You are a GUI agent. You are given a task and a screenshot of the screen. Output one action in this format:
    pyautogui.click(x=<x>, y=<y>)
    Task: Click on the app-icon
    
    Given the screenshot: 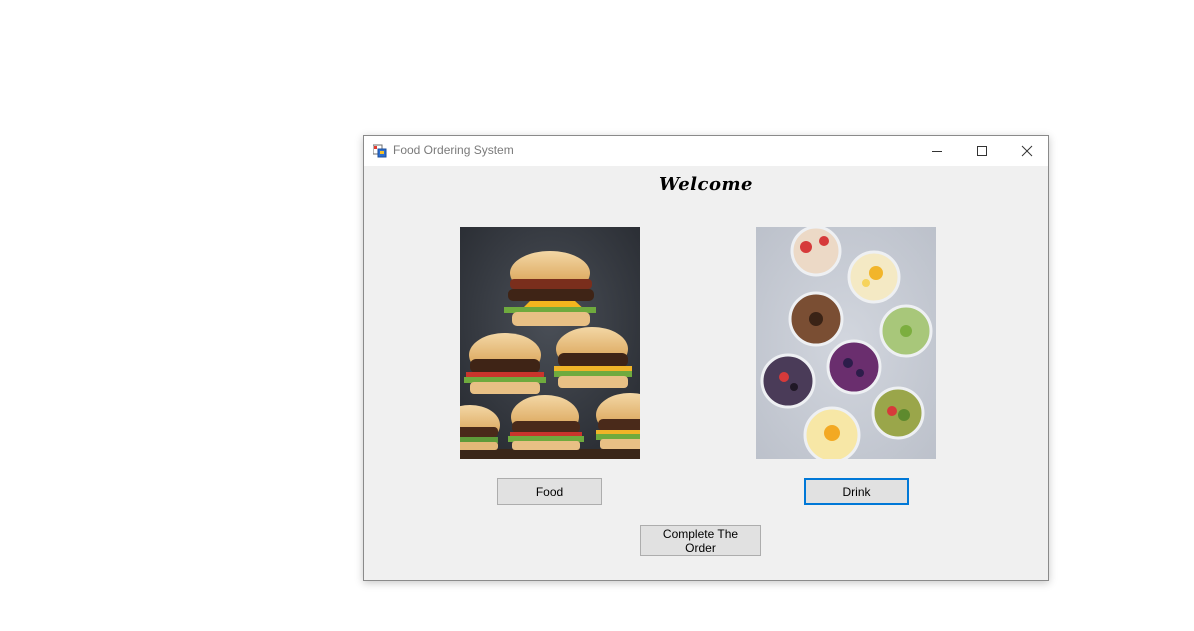 What is the action you would take?
    pyautogui.click(x=380, y=151)
    